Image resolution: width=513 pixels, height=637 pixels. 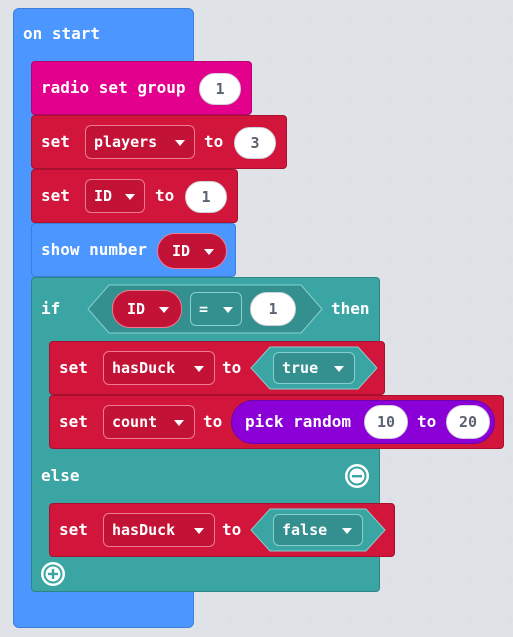 I want to click on show-number-id-label: ID, so click(x=181, y=251).